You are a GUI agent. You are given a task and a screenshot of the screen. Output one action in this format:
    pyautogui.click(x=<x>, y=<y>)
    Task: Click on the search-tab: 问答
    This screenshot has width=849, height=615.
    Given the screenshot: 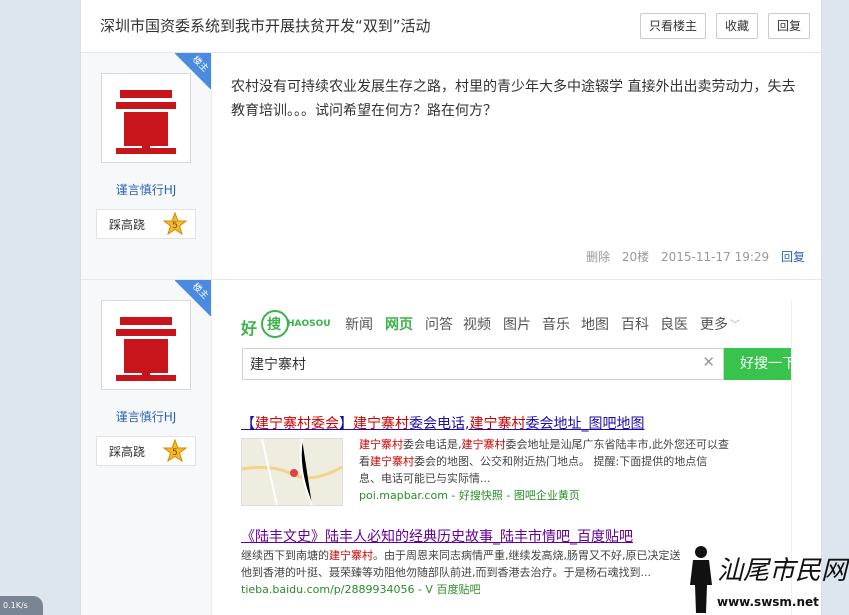 What is the action you would take?
    pyautogui.click(x=439, y=325)
    